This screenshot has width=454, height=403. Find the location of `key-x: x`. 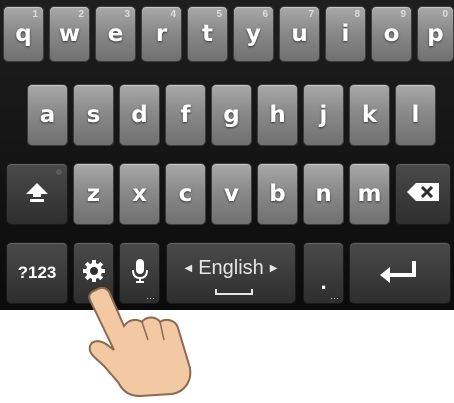

key-x: x is located at coordinates (139, 194).